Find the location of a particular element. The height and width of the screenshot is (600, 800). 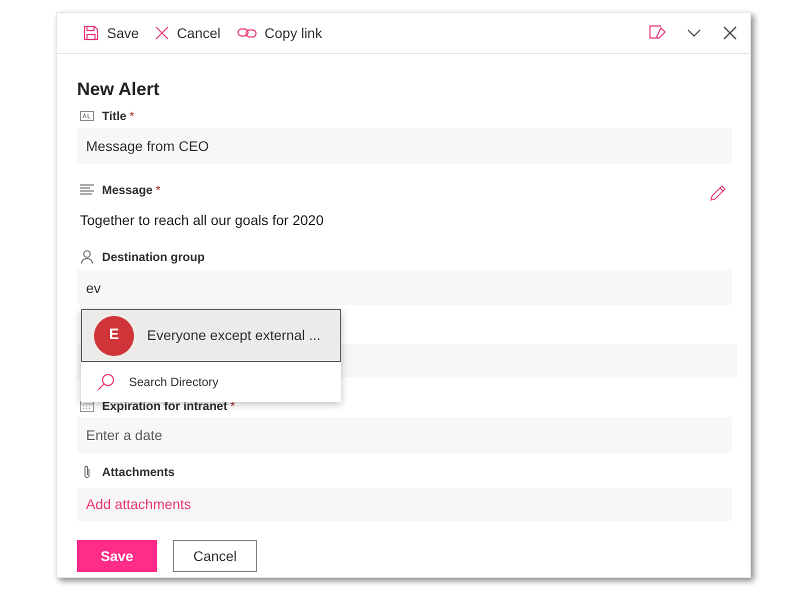

person-icon is located at coordinates (87, 257).